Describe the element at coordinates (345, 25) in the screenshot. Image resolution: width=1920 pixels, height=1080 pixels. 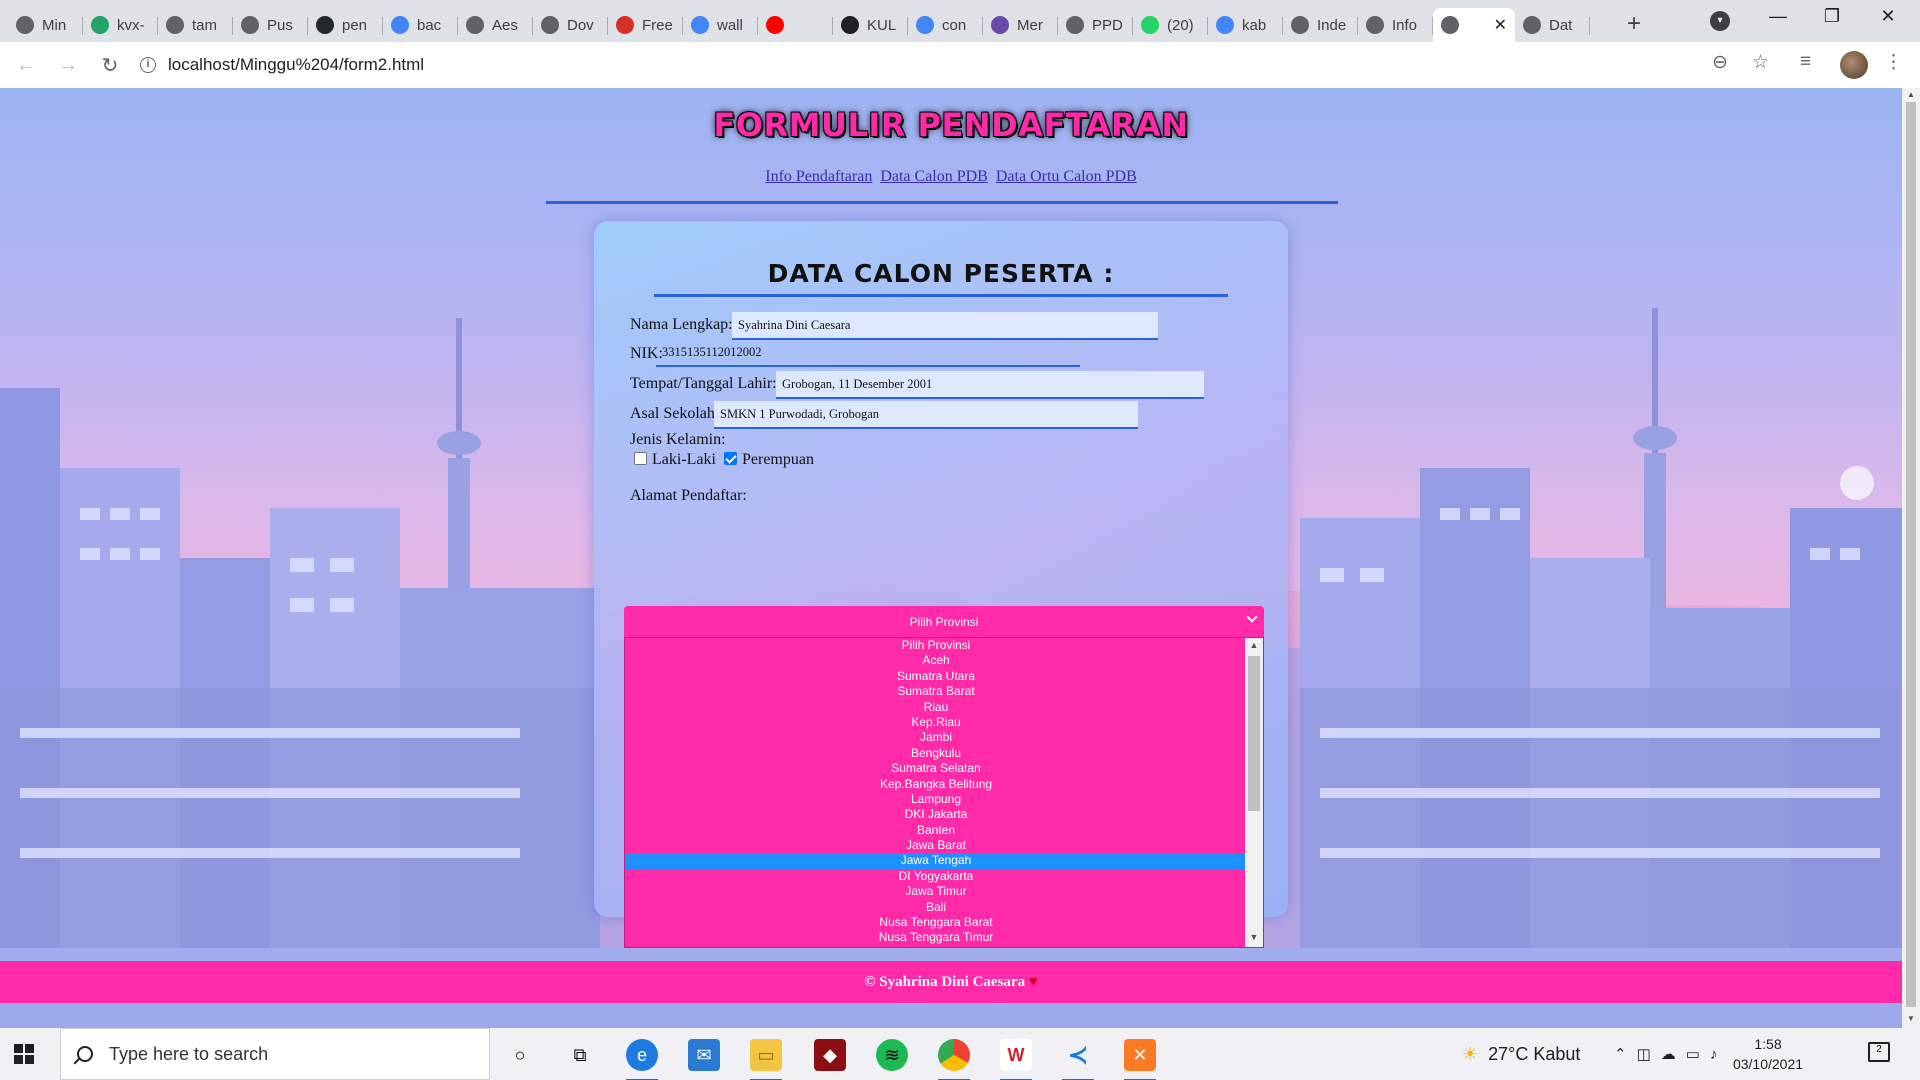
I see `browser-tab: pen` at that location.